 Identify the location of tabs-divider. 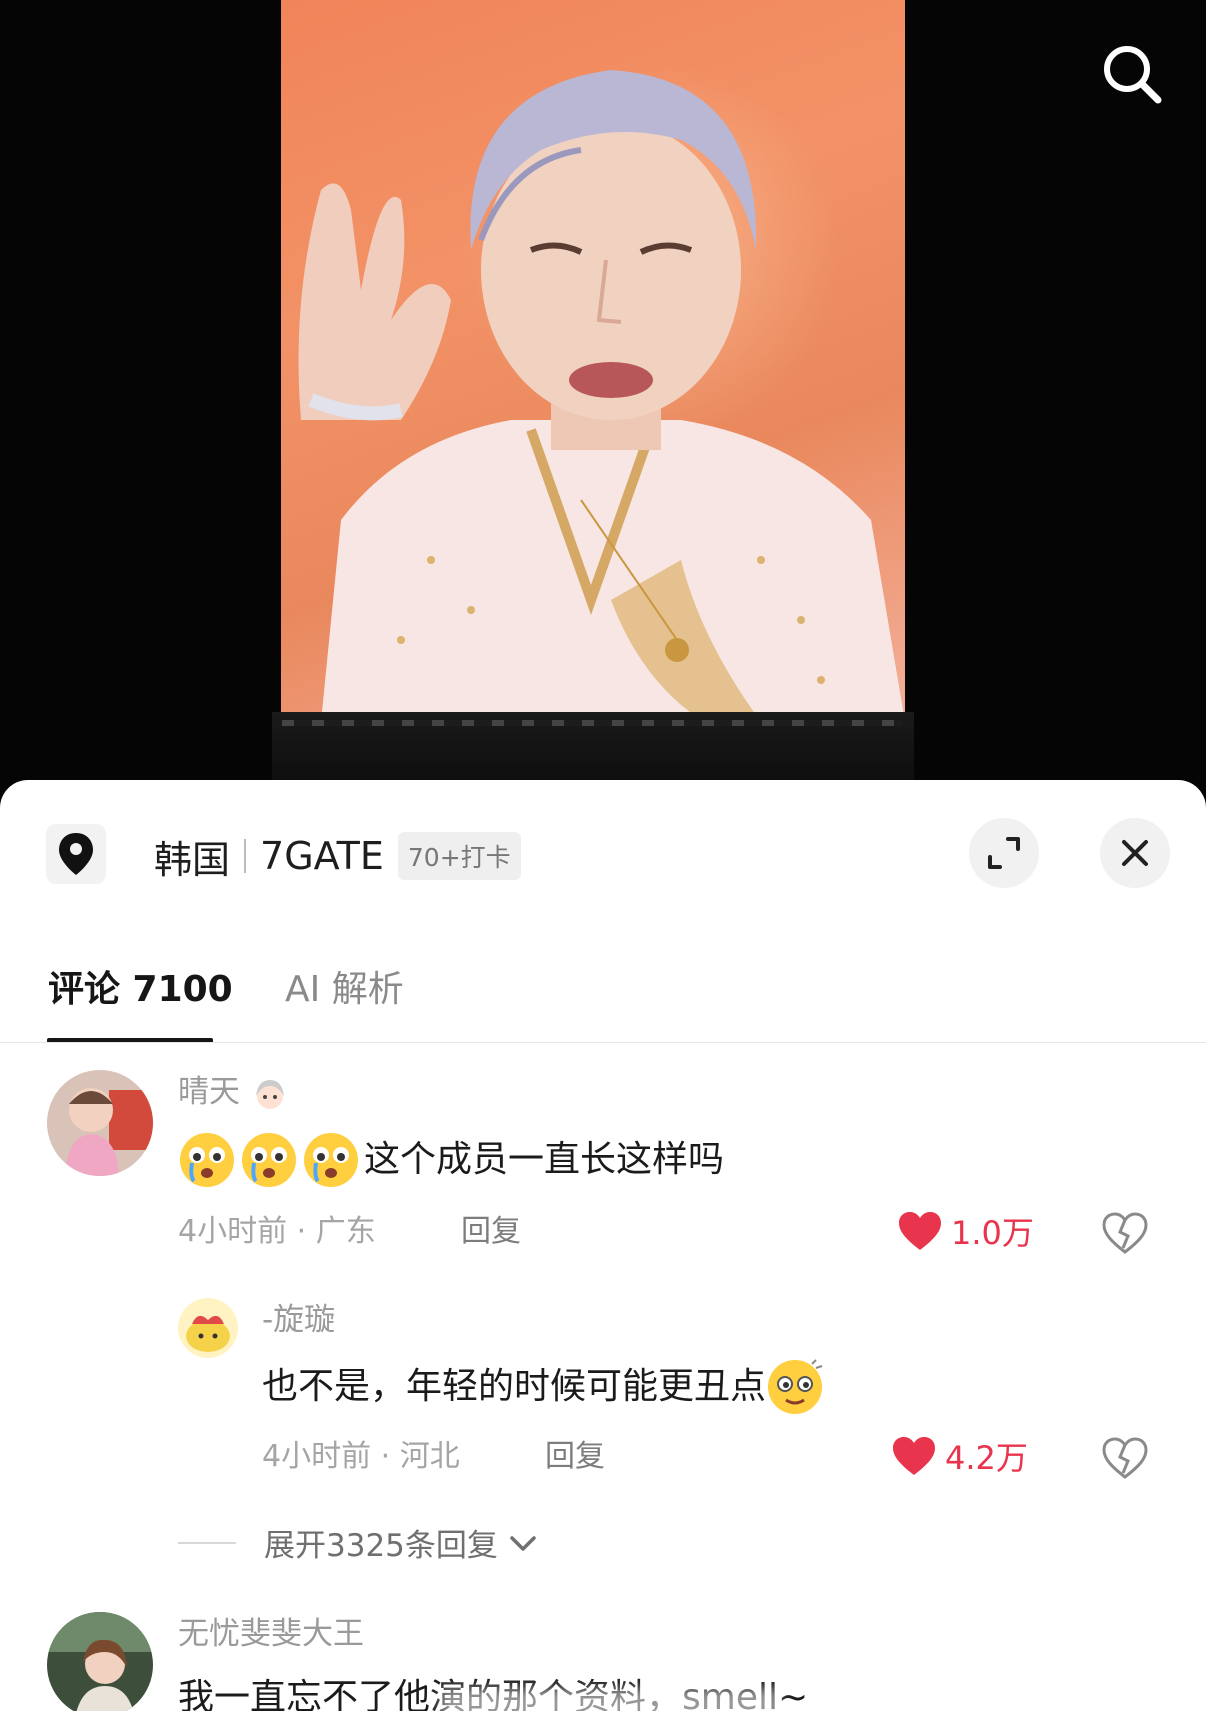
(603, 1042).